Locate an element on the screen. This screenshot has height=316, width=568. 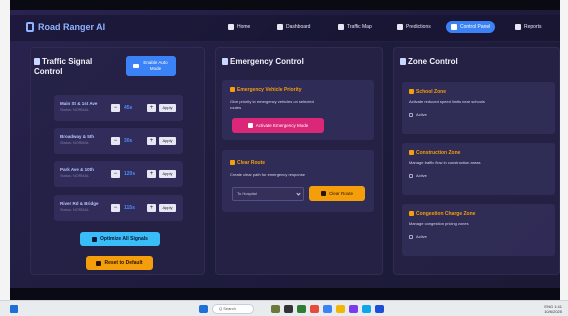
dashboard-icon is located at coordinates (280, 27).